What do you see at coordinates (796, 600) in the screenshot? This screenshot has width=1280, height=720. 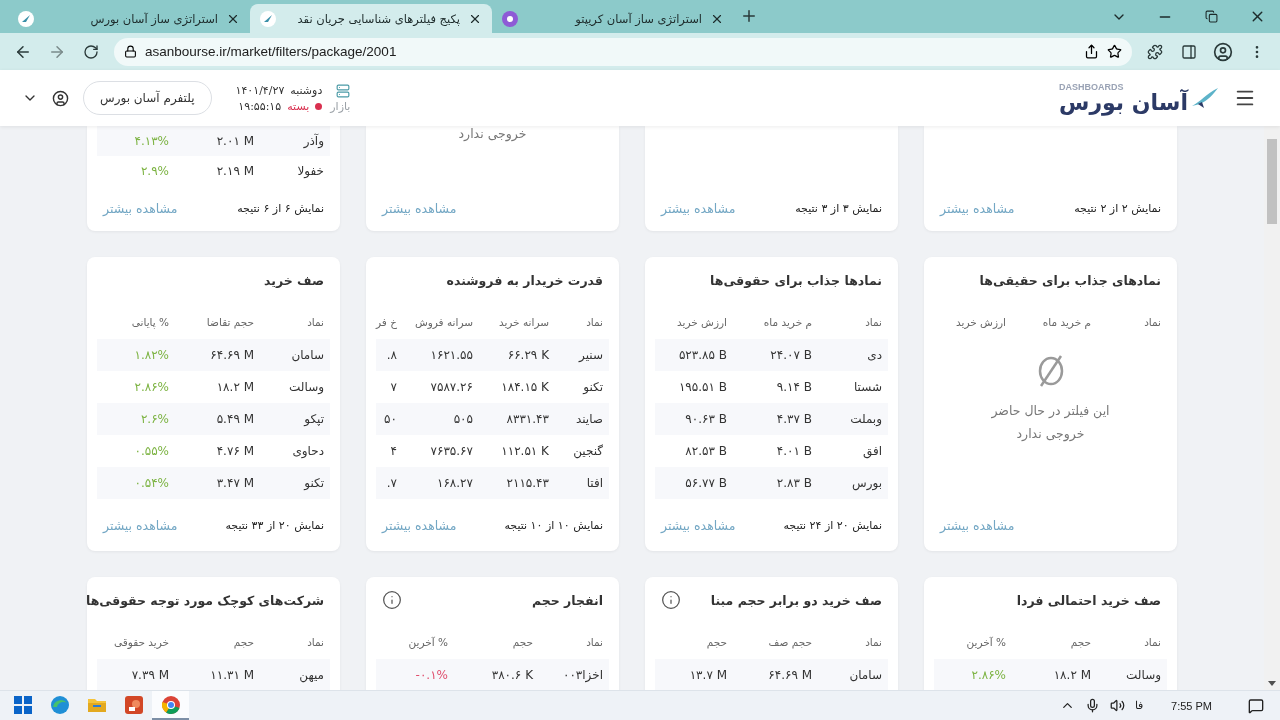 I see `card-title: صف خرید دو برابر حجم مبنا` at bounding box center [796, 600].